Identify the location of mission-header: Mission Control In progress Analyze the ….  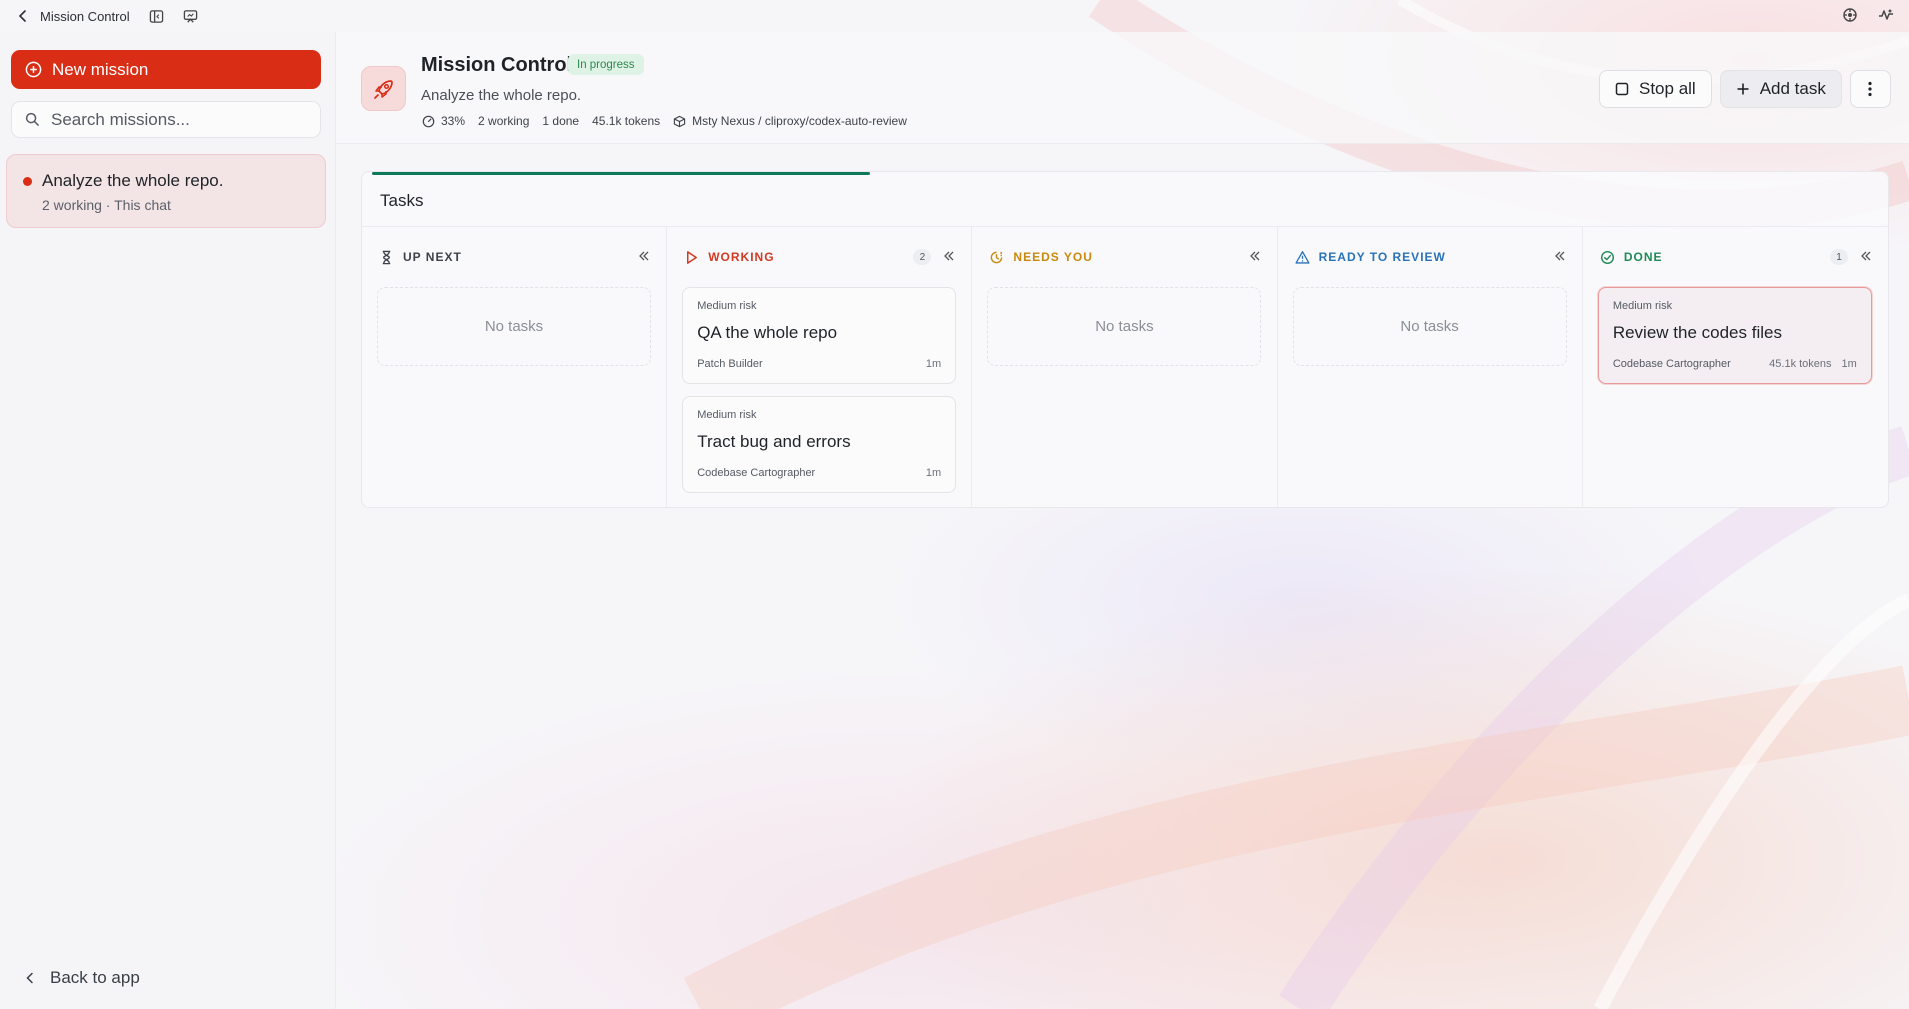
(1122, 88).